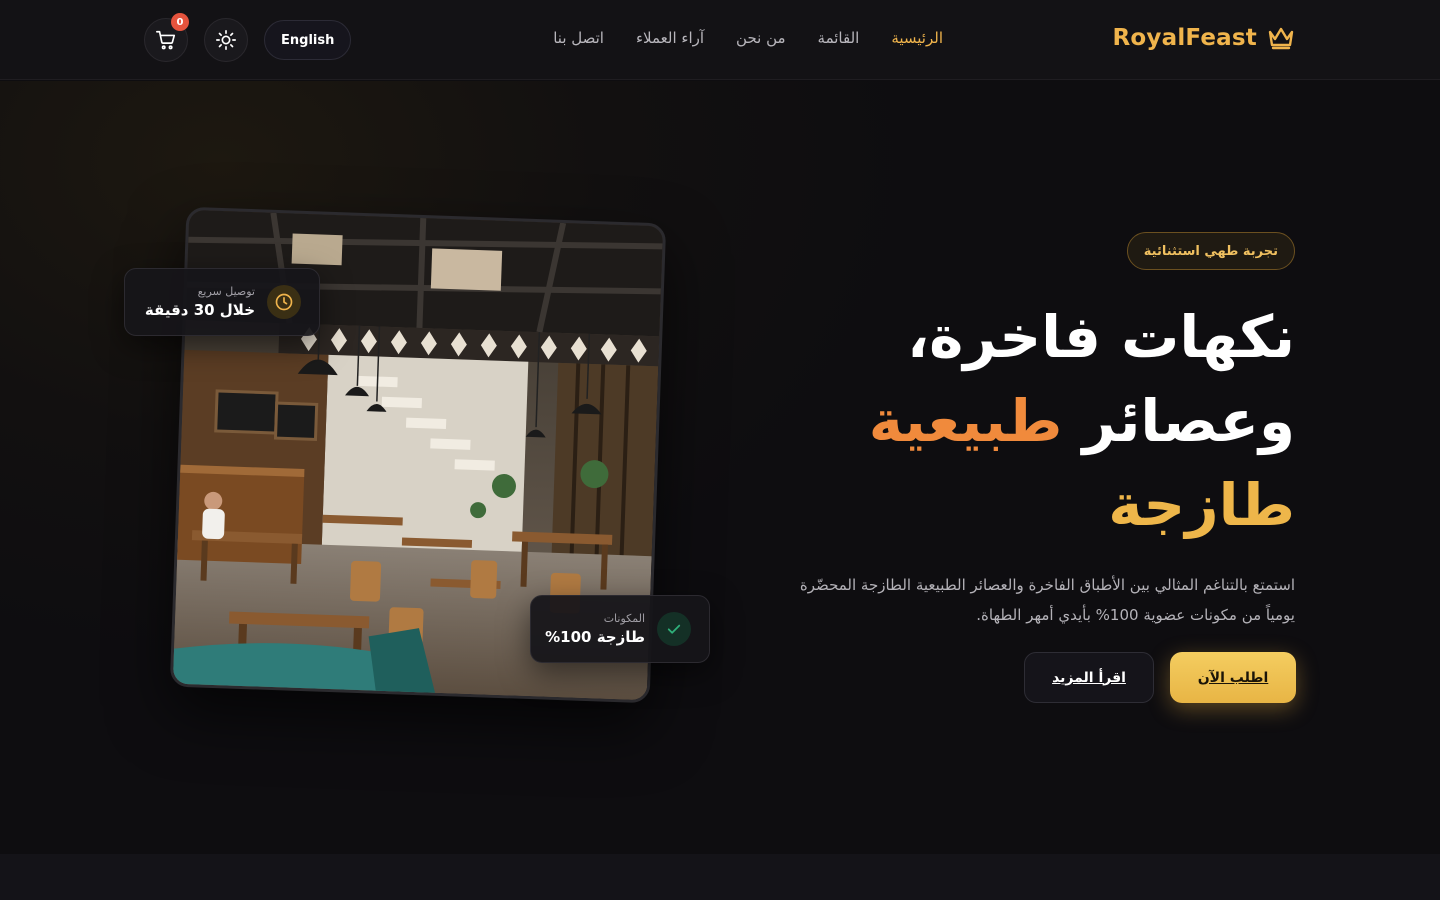 Image resolution: width=1440 pixels, height=900 pixels. I want to click on headline-line-2: وعصائر, so click(1188, 421).